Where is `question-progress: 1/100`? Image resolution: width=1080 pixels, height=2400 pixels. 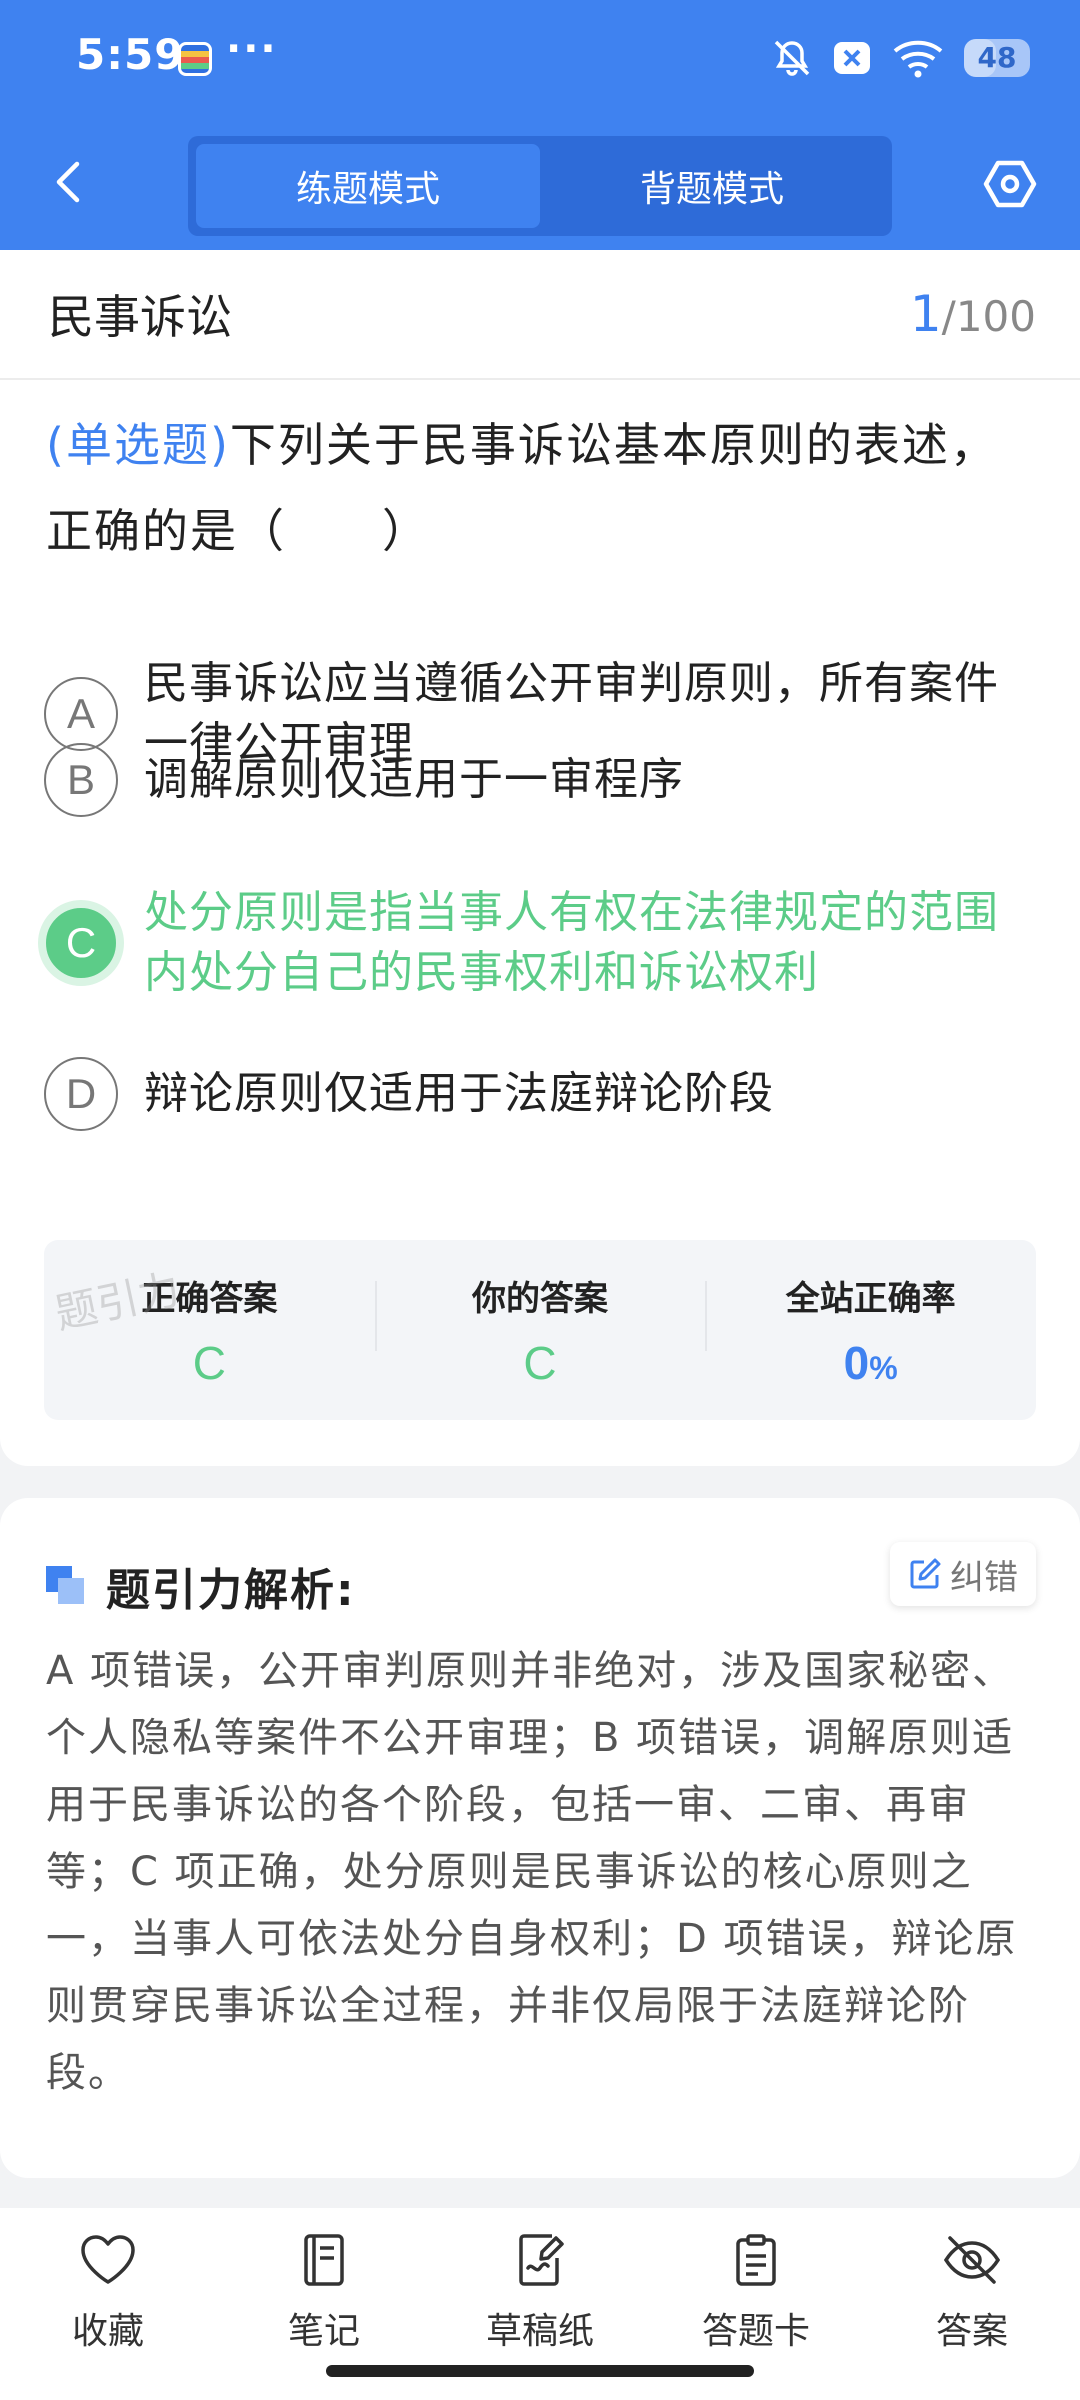
question-progress: 1/100 is located at coordinates (973, 314).